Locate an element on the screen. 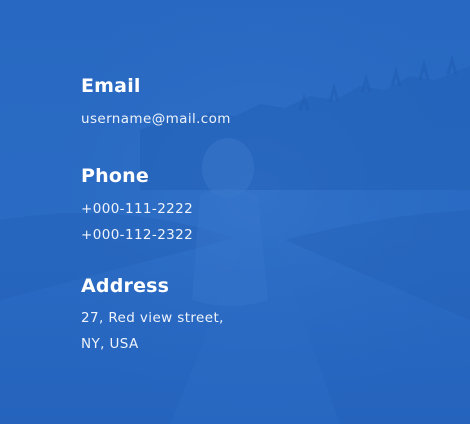 This screenshot has width=470, height=424. address-line-1: 27, Red view street, is located at coordinates (152, 318).